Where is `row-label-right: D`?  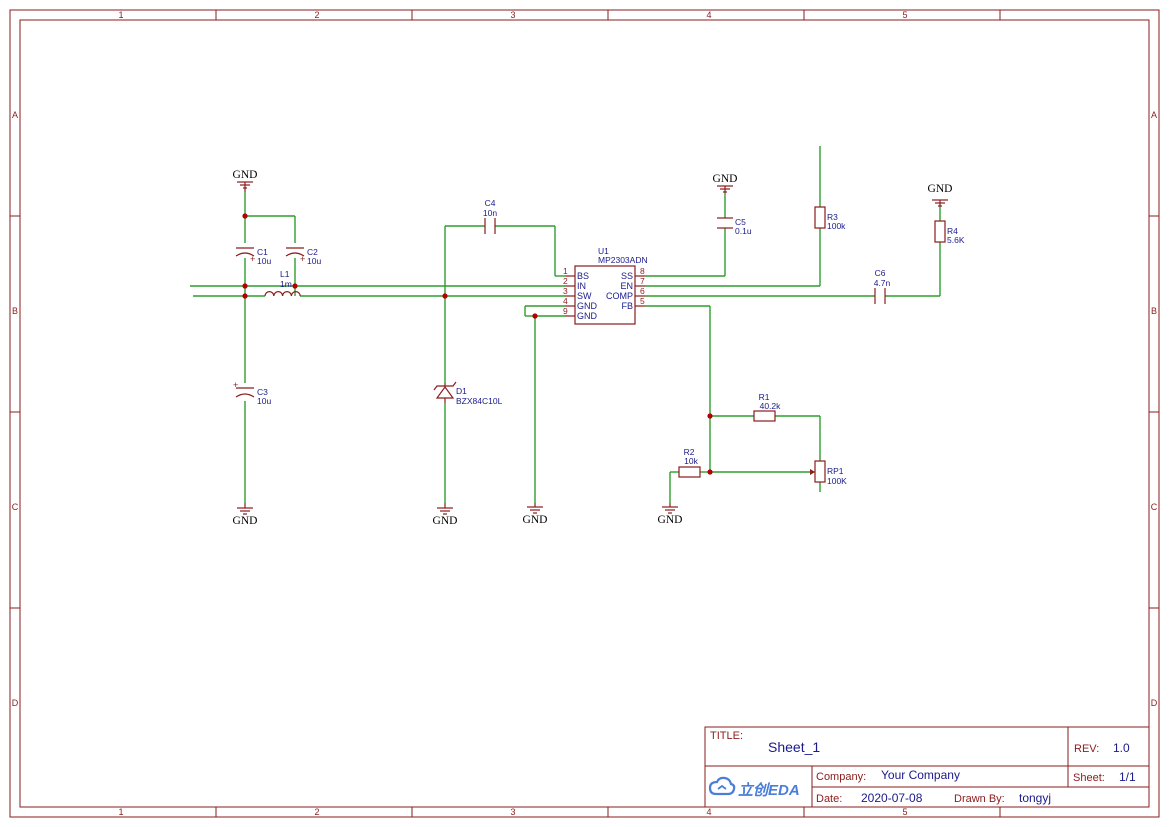 row-label-right: D is located at coordinates (1154, 703).